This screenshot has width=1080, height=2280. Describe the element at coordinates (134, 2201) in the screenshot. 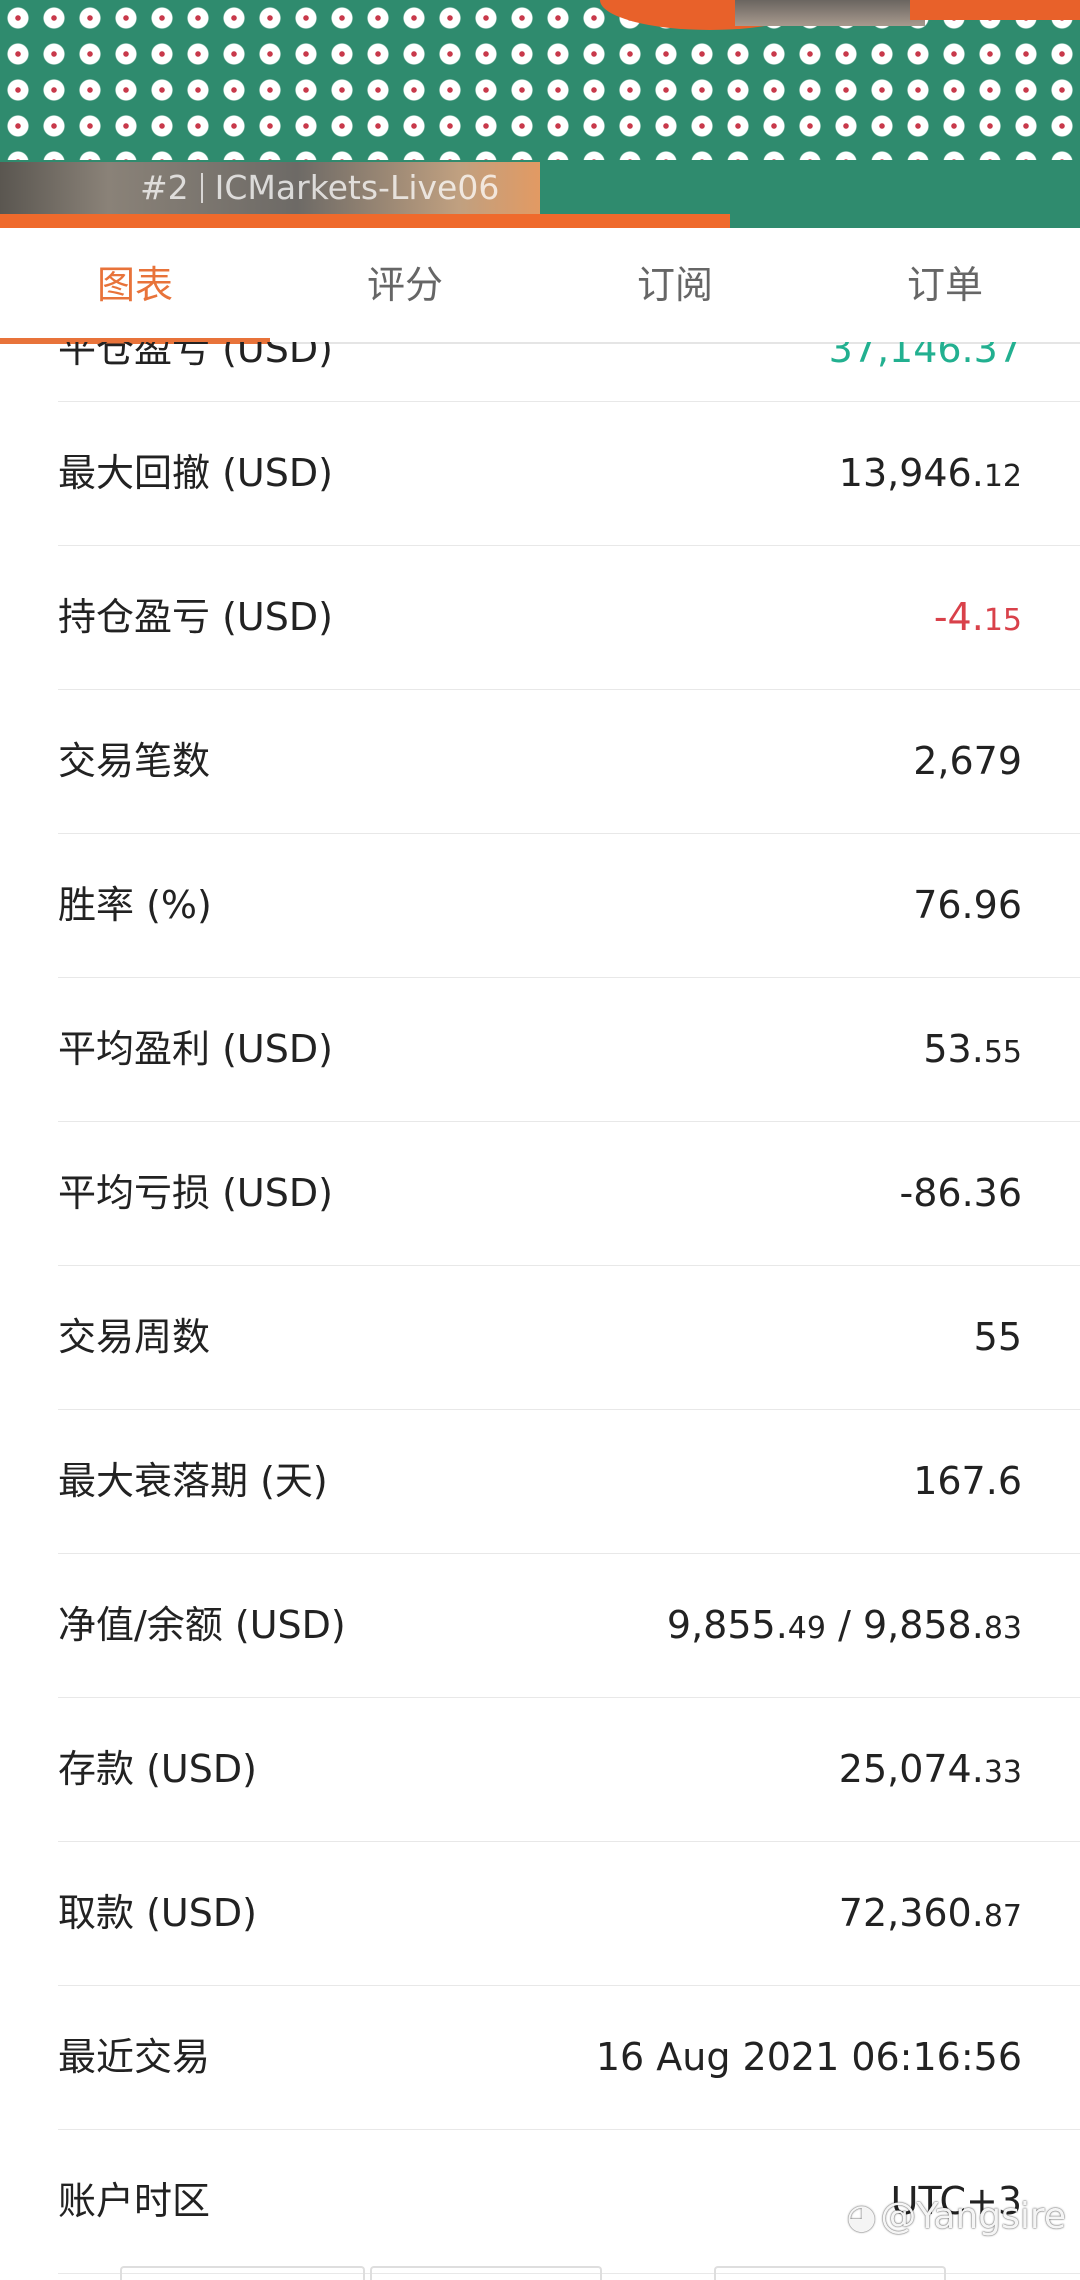

I see `stat-label: 账户时区` at that location.